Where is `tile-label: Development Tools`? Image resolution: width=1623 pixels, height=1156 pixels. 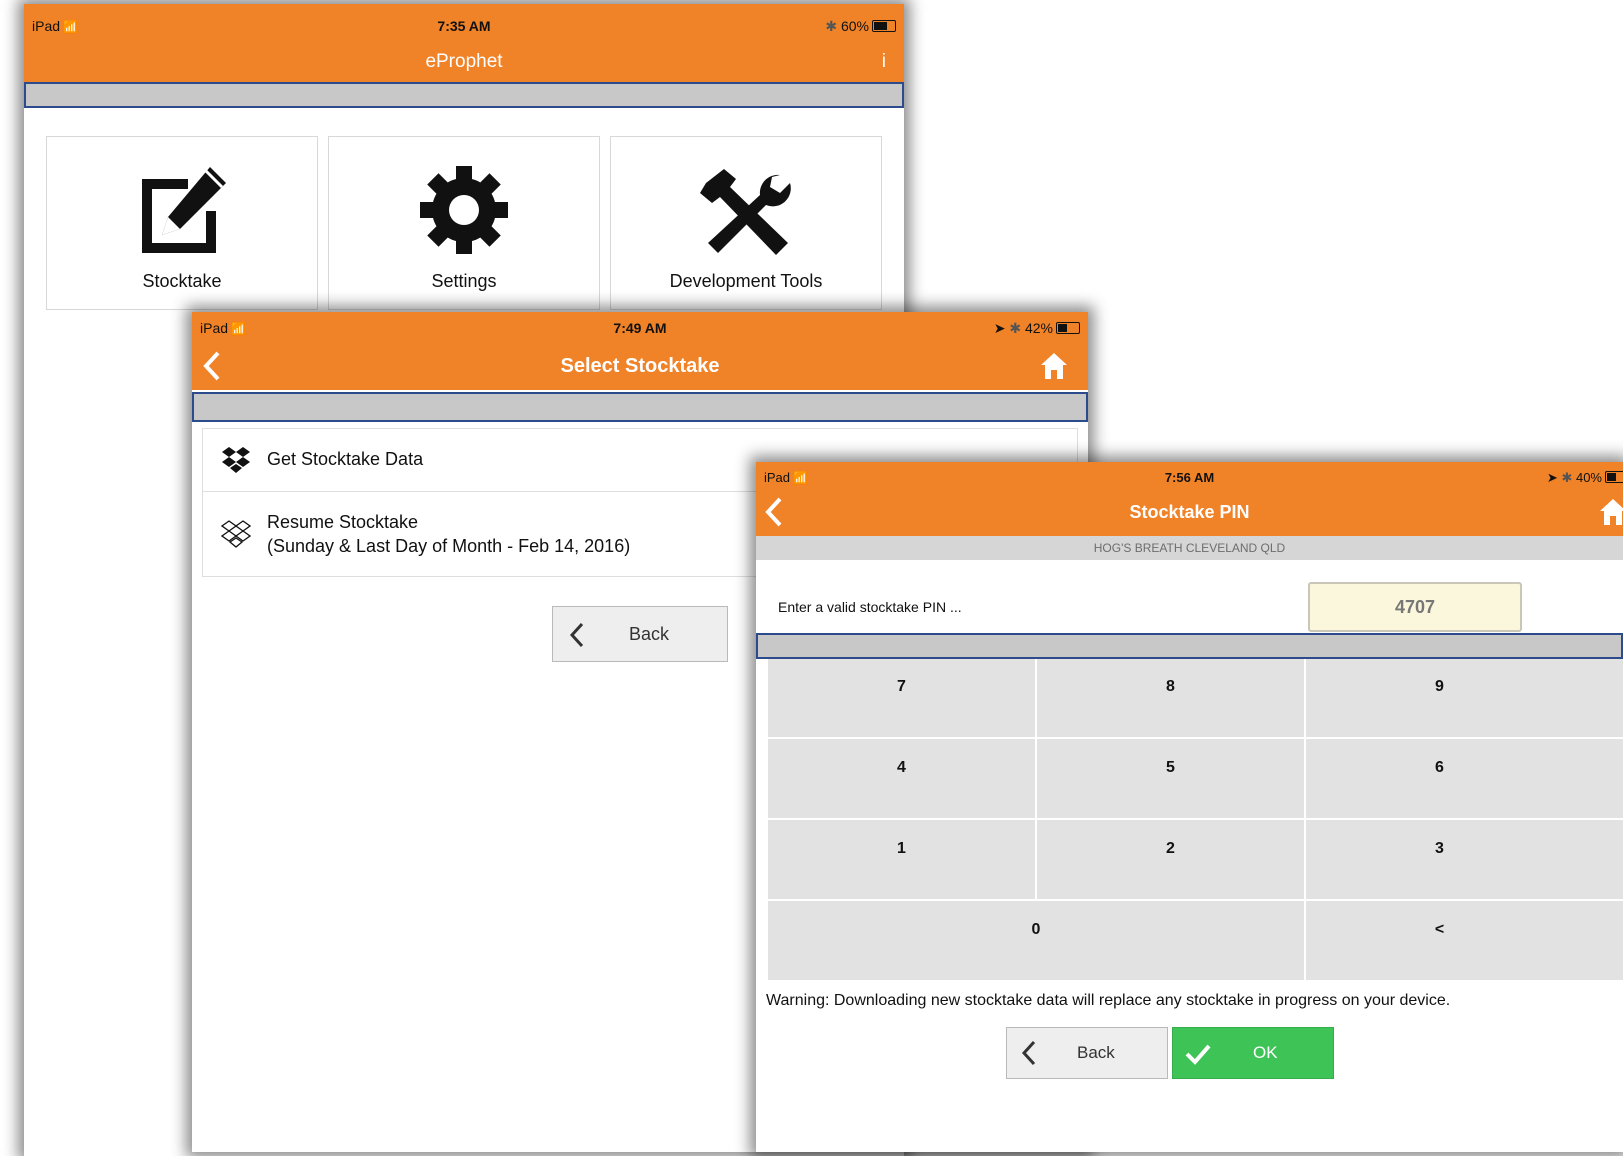
tile-label: Development Tools is located at coordinates (746, 281).